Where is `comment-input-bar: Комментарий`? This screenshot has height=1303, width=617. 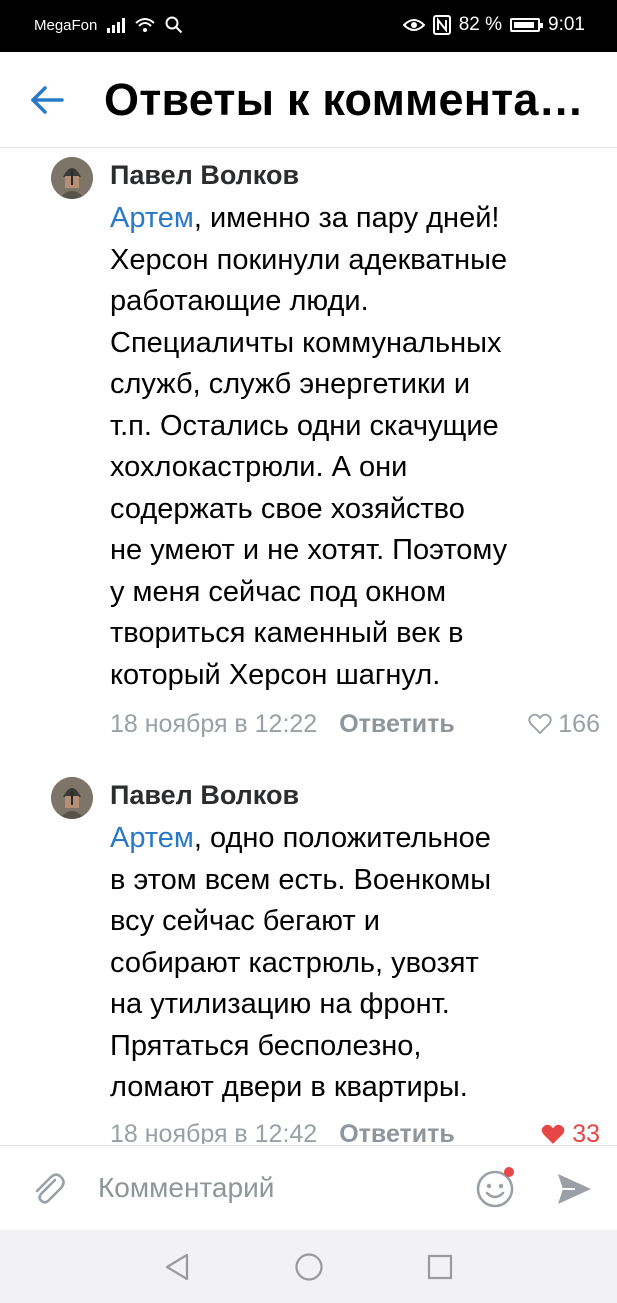
comment-input-bar: Комментарий is located at coordinates (308, 1187).